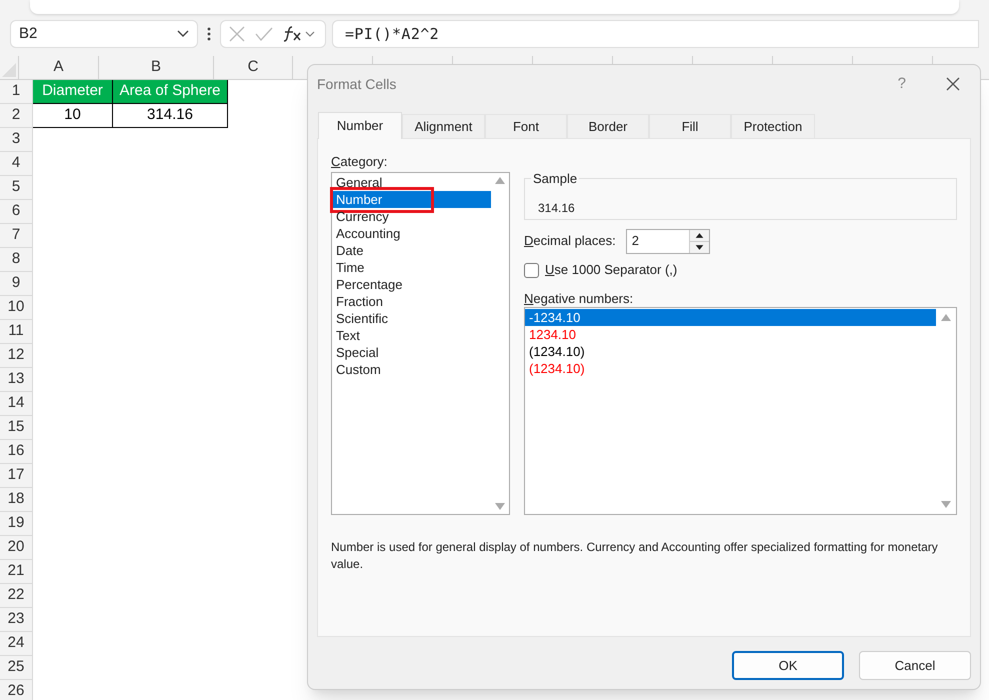  Describe the element at coordinates (411, 233) in the screenshot. I see `category-item: Accounting` at that location.